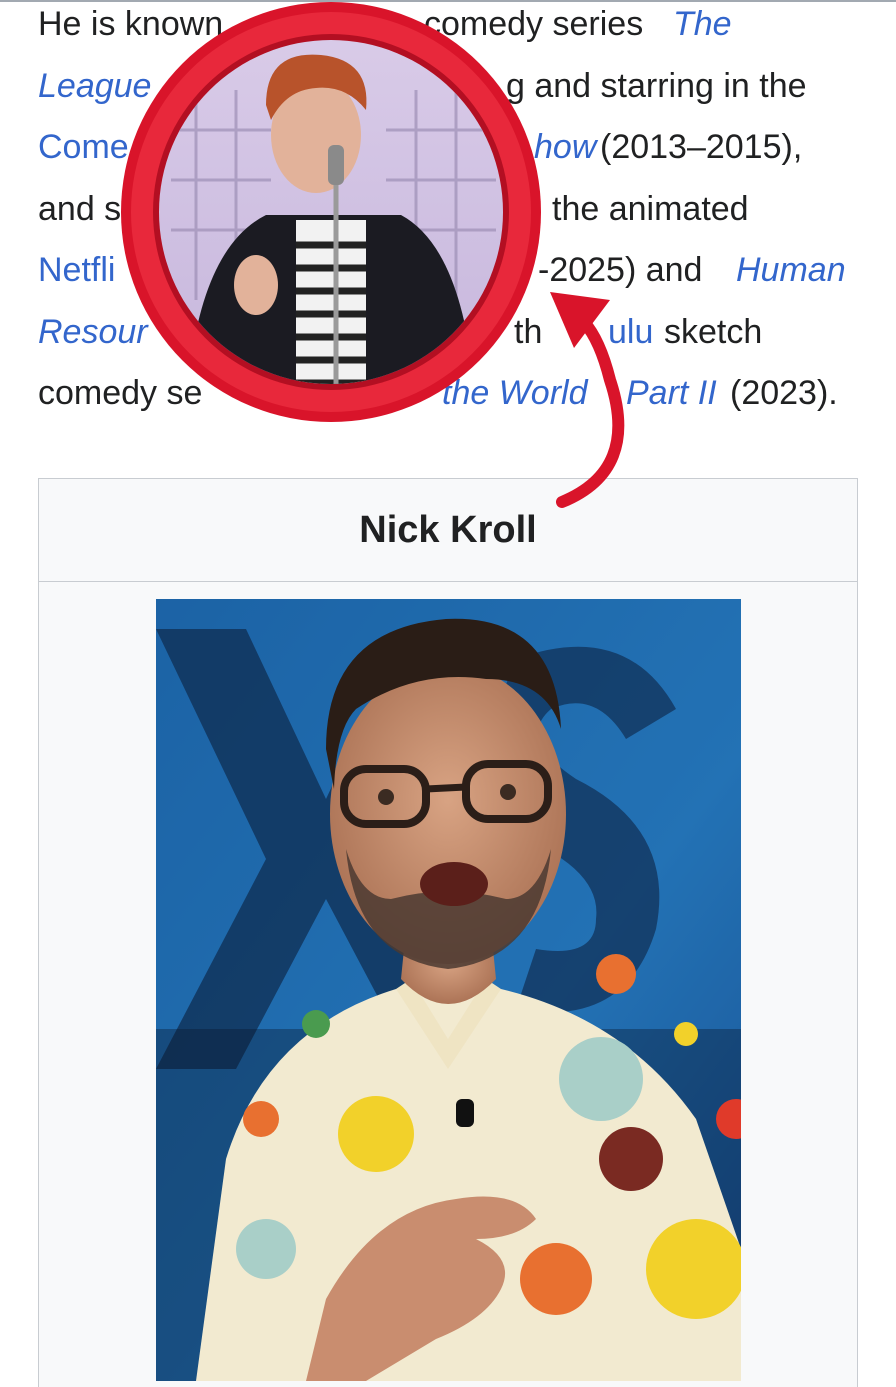 The image size is (896, 1387). Describe the element at coordinates (448, 530) in the screenshot. I see `infobox-title: Nick Kroll` at that location.